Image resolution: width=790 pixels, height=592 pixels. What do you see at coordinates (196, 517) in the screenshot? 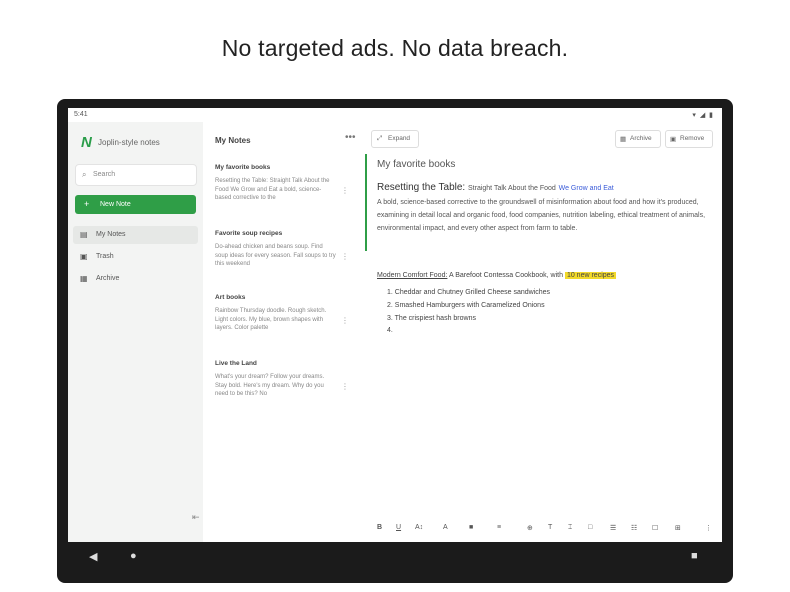
I see `collapse-sidebar-icon: ⇤` at bounding box center [196, 517].